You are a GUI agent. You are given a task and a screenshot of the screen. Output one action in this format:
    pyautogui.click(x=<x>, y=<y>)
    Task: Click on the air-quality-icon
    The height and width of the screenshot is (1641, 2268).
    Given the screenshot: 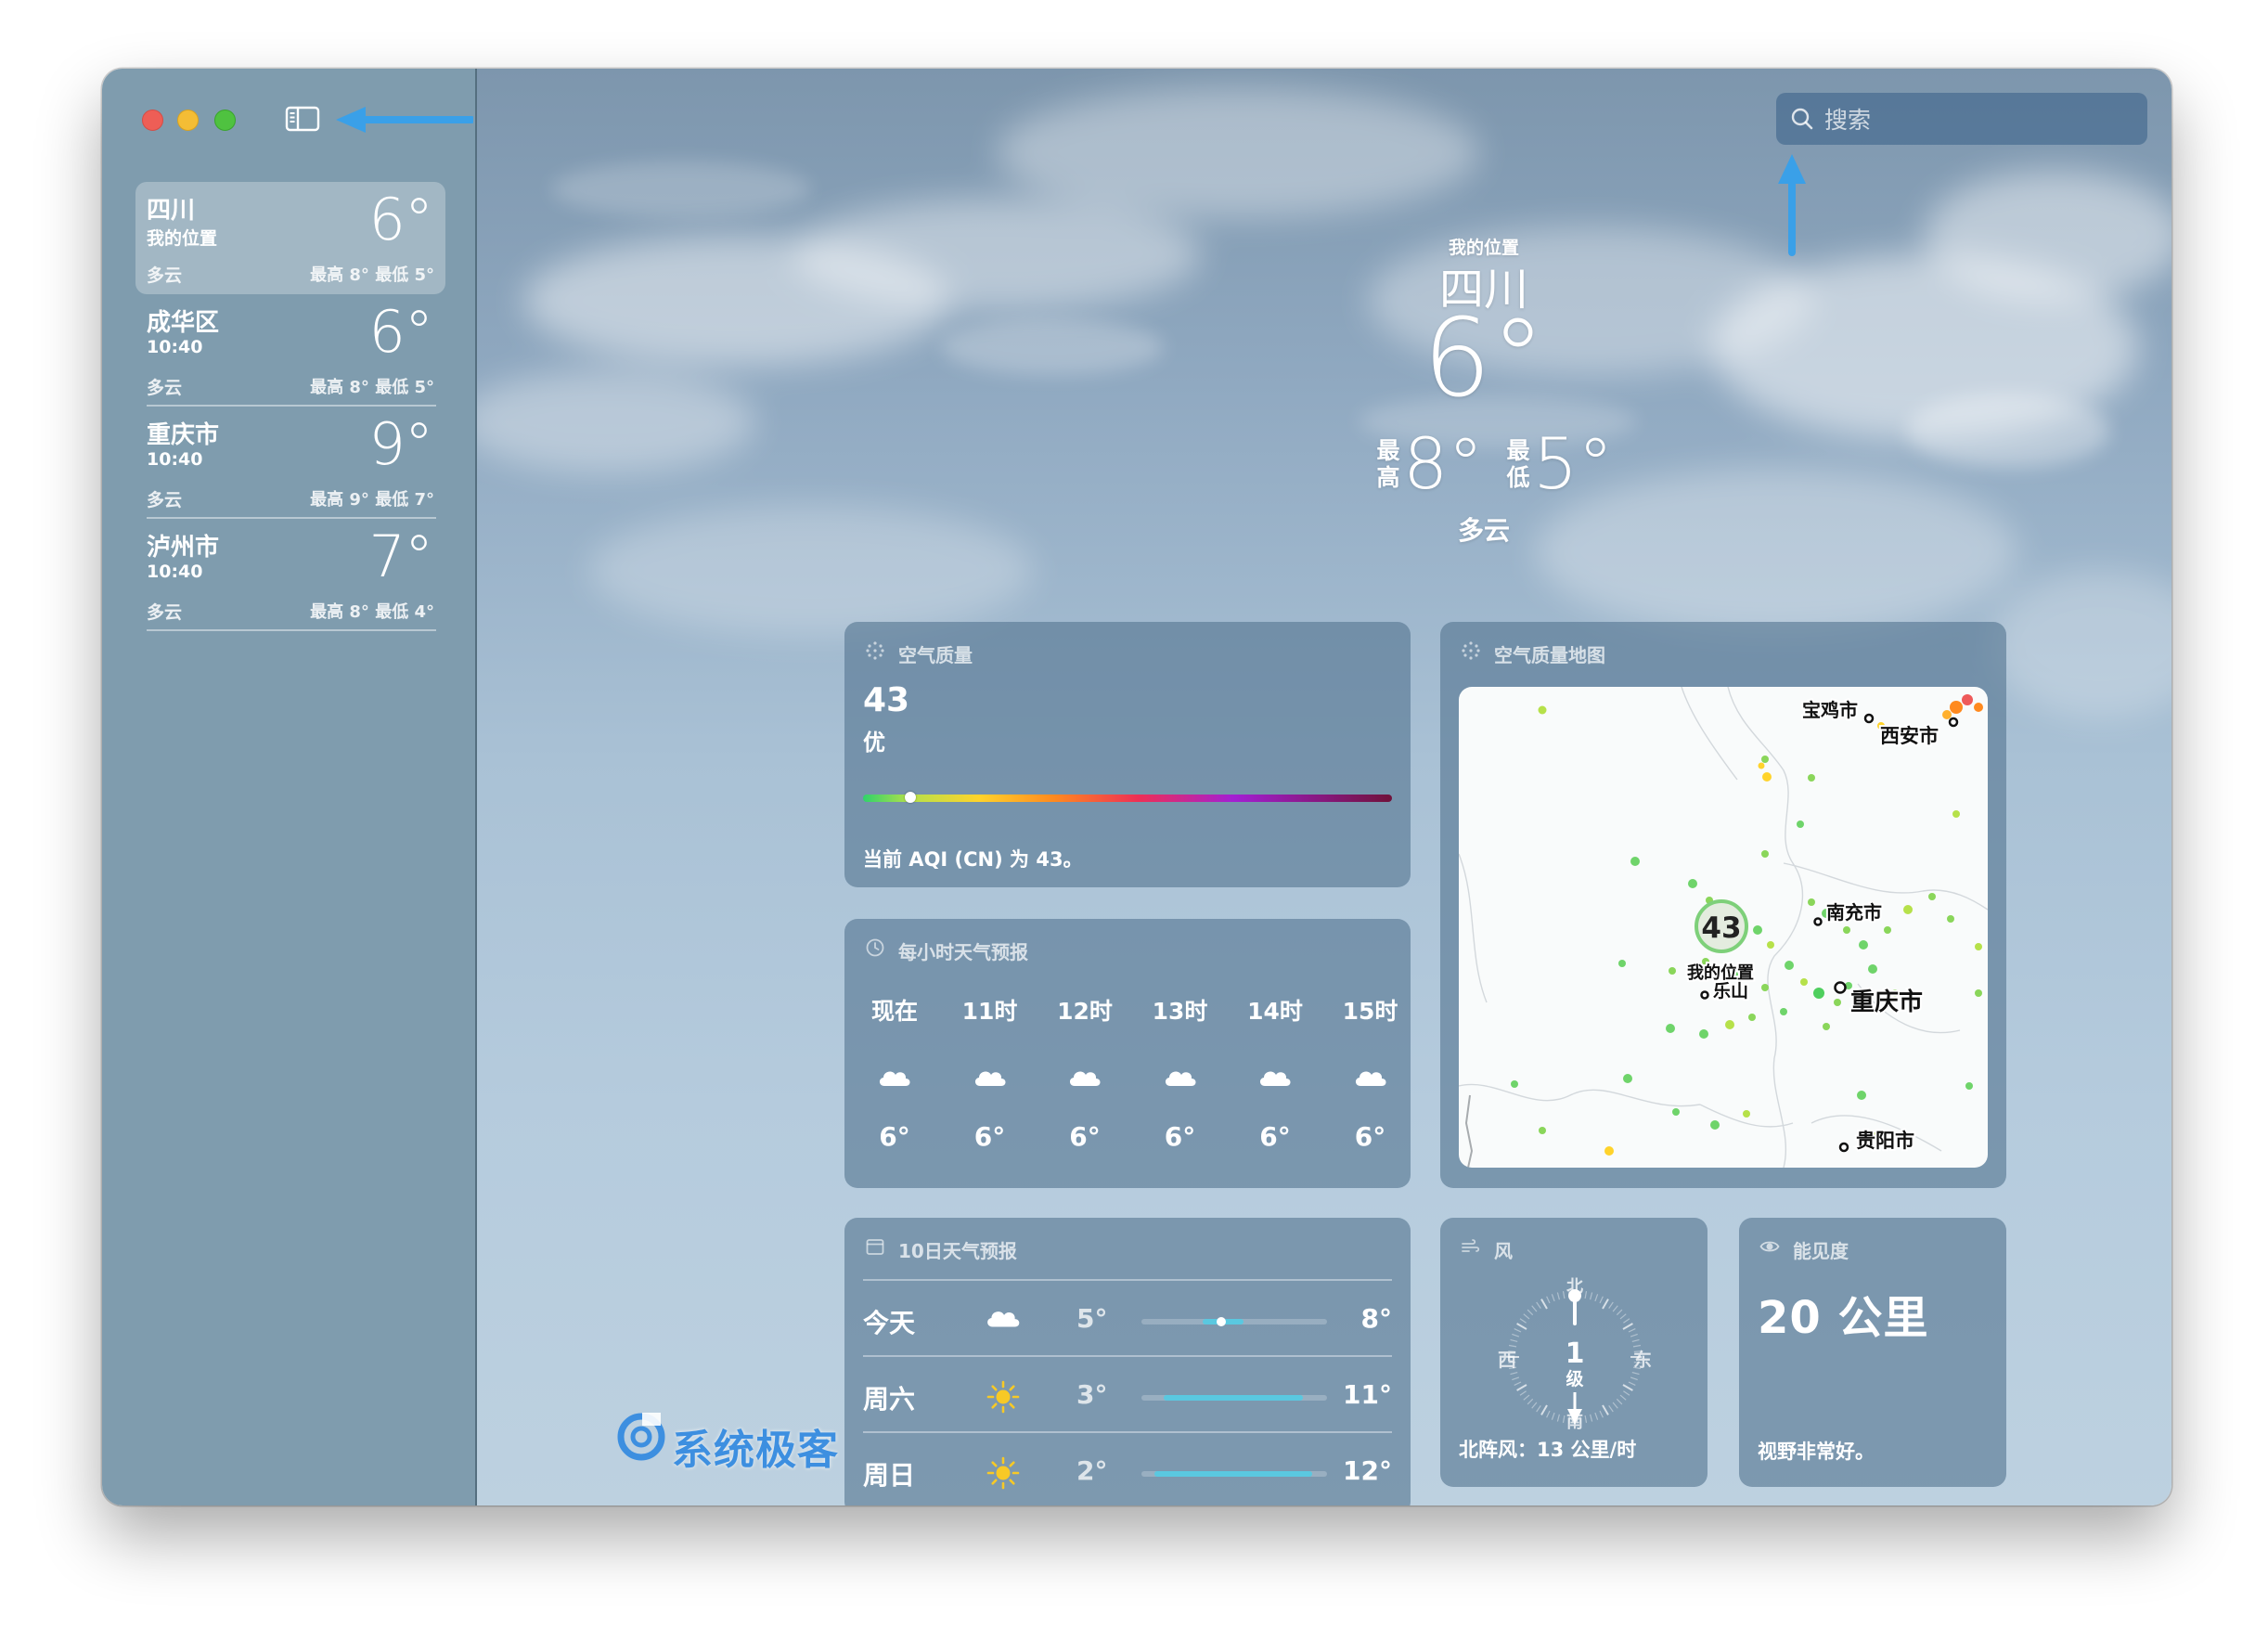 What is the action you would take?
    pyautogui.click(x=875, y=650)
    